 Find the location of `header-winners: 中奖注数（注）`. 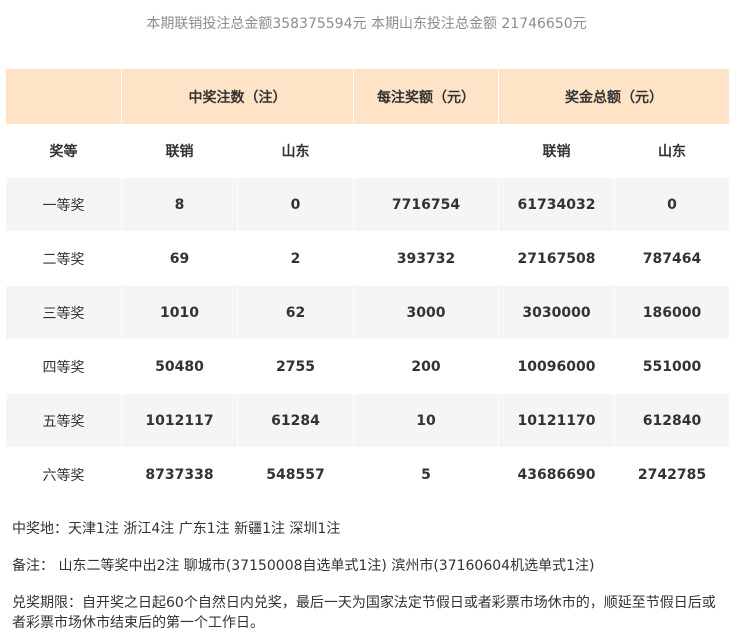

header-winners: 中奖注数（注） is located at coordinates (237, 96).